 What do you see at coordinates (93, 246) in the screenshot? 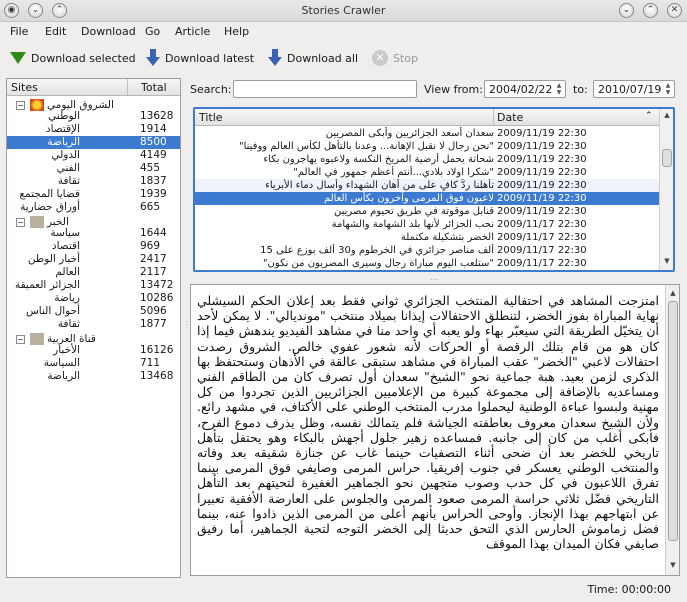
I see `site-section: اقتصاد 969` at bounding box center [93, 246].